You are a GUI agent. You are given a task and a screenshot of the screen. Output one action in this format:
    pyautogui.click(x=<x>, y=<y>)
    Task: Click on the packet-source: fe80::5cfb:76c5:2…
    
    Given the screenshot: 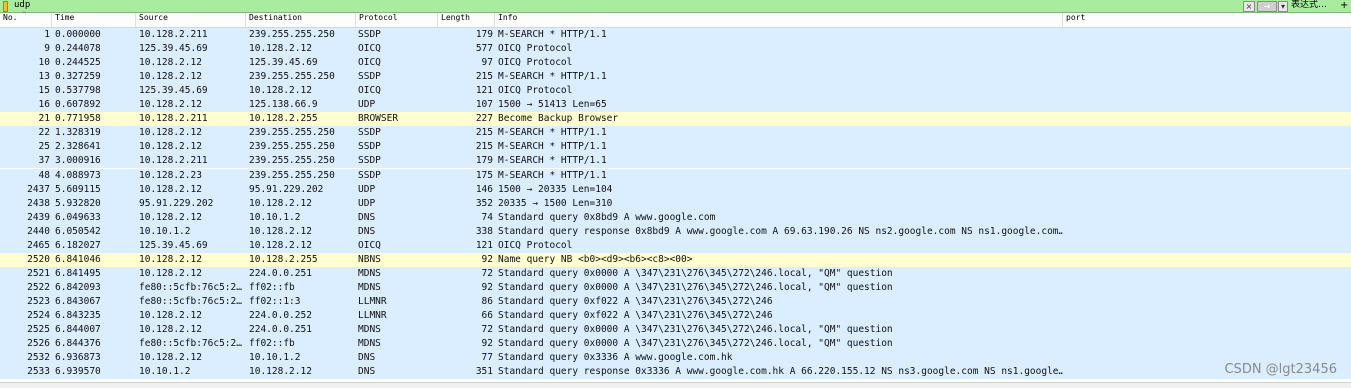 What is the action you would take?
    pyautogui.click(x=190, y=344)
    